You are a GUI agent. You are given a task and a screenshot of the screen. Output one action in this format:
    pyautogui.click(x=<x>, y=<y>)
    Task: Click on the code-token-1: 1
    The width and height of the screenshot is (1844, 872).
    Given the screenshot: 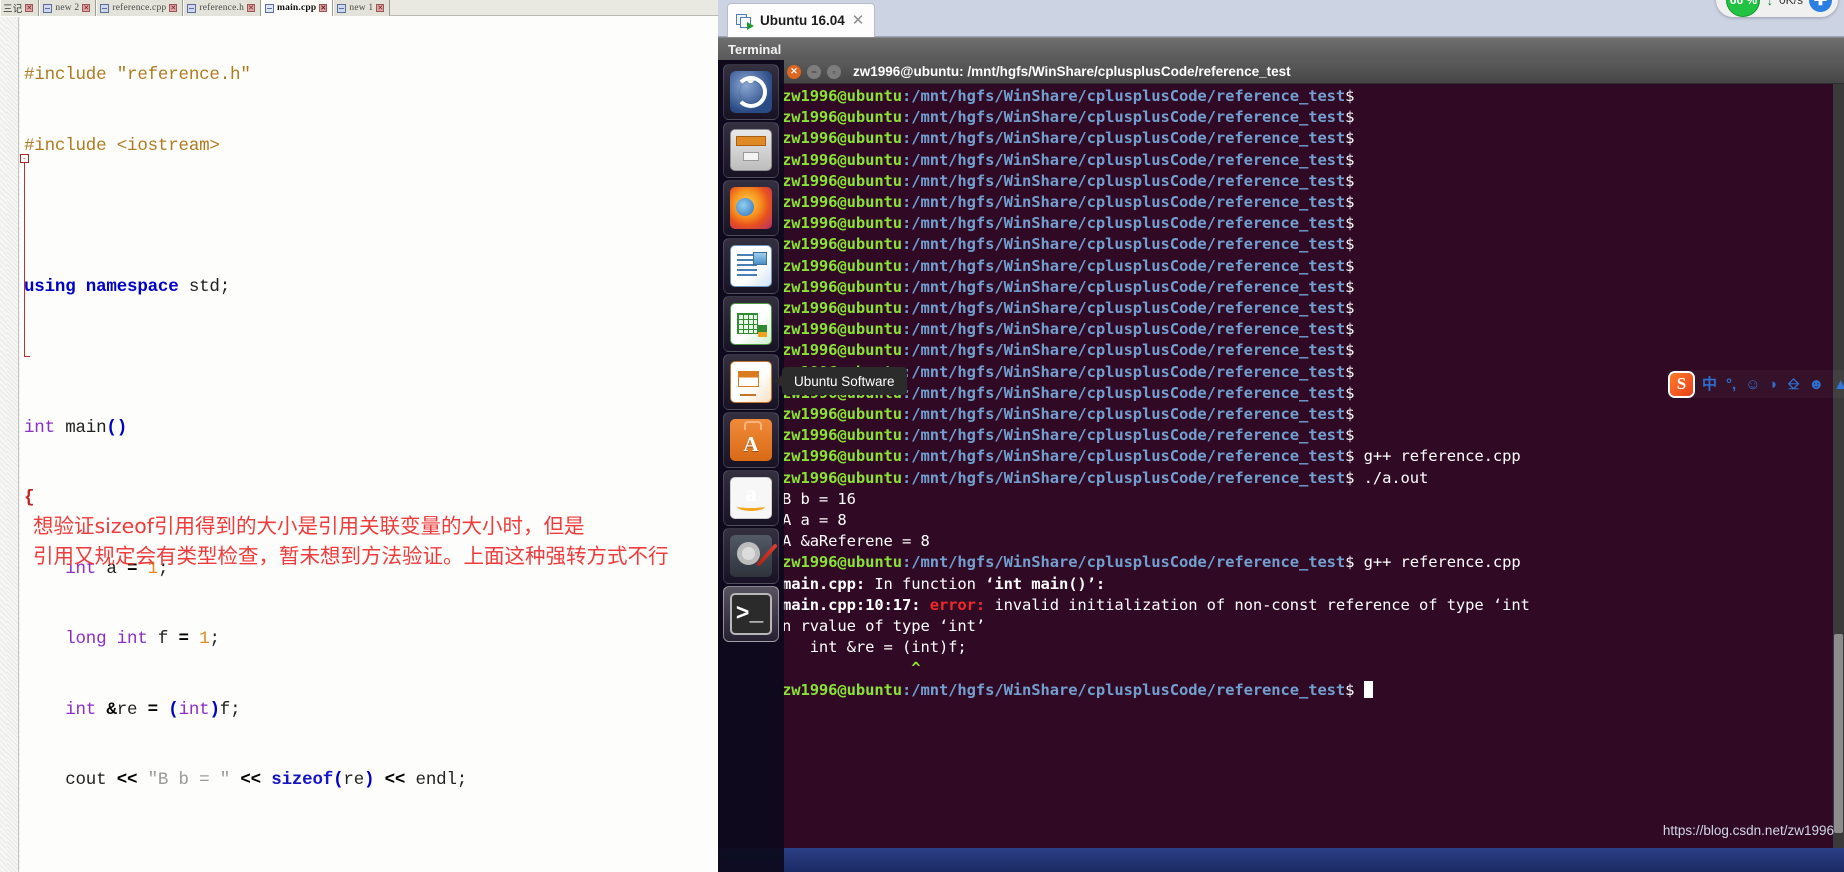 What is the action you would take?
    pyautogui.click(x=199, y=639)
    